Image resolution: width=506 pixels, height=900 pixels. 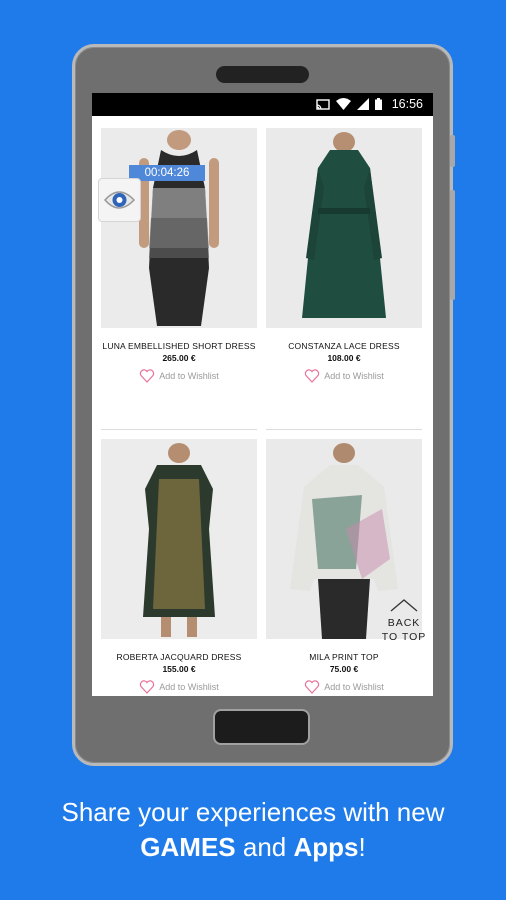 I want to click on recording-timer: 00:04:26, so click(x=167, y=173).